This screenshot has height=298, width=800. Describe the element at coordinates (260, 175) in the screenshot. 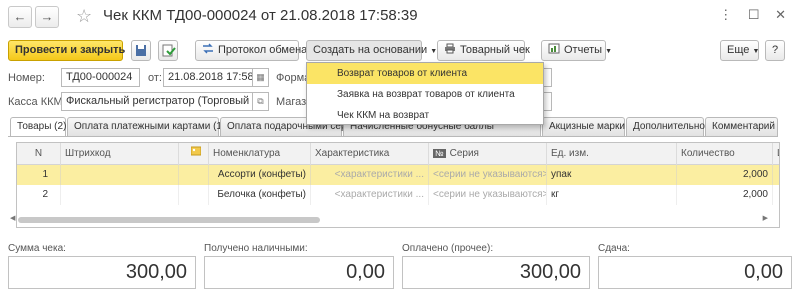

I see `row-nomenclature: Ассорти (конфеты)` at that location.